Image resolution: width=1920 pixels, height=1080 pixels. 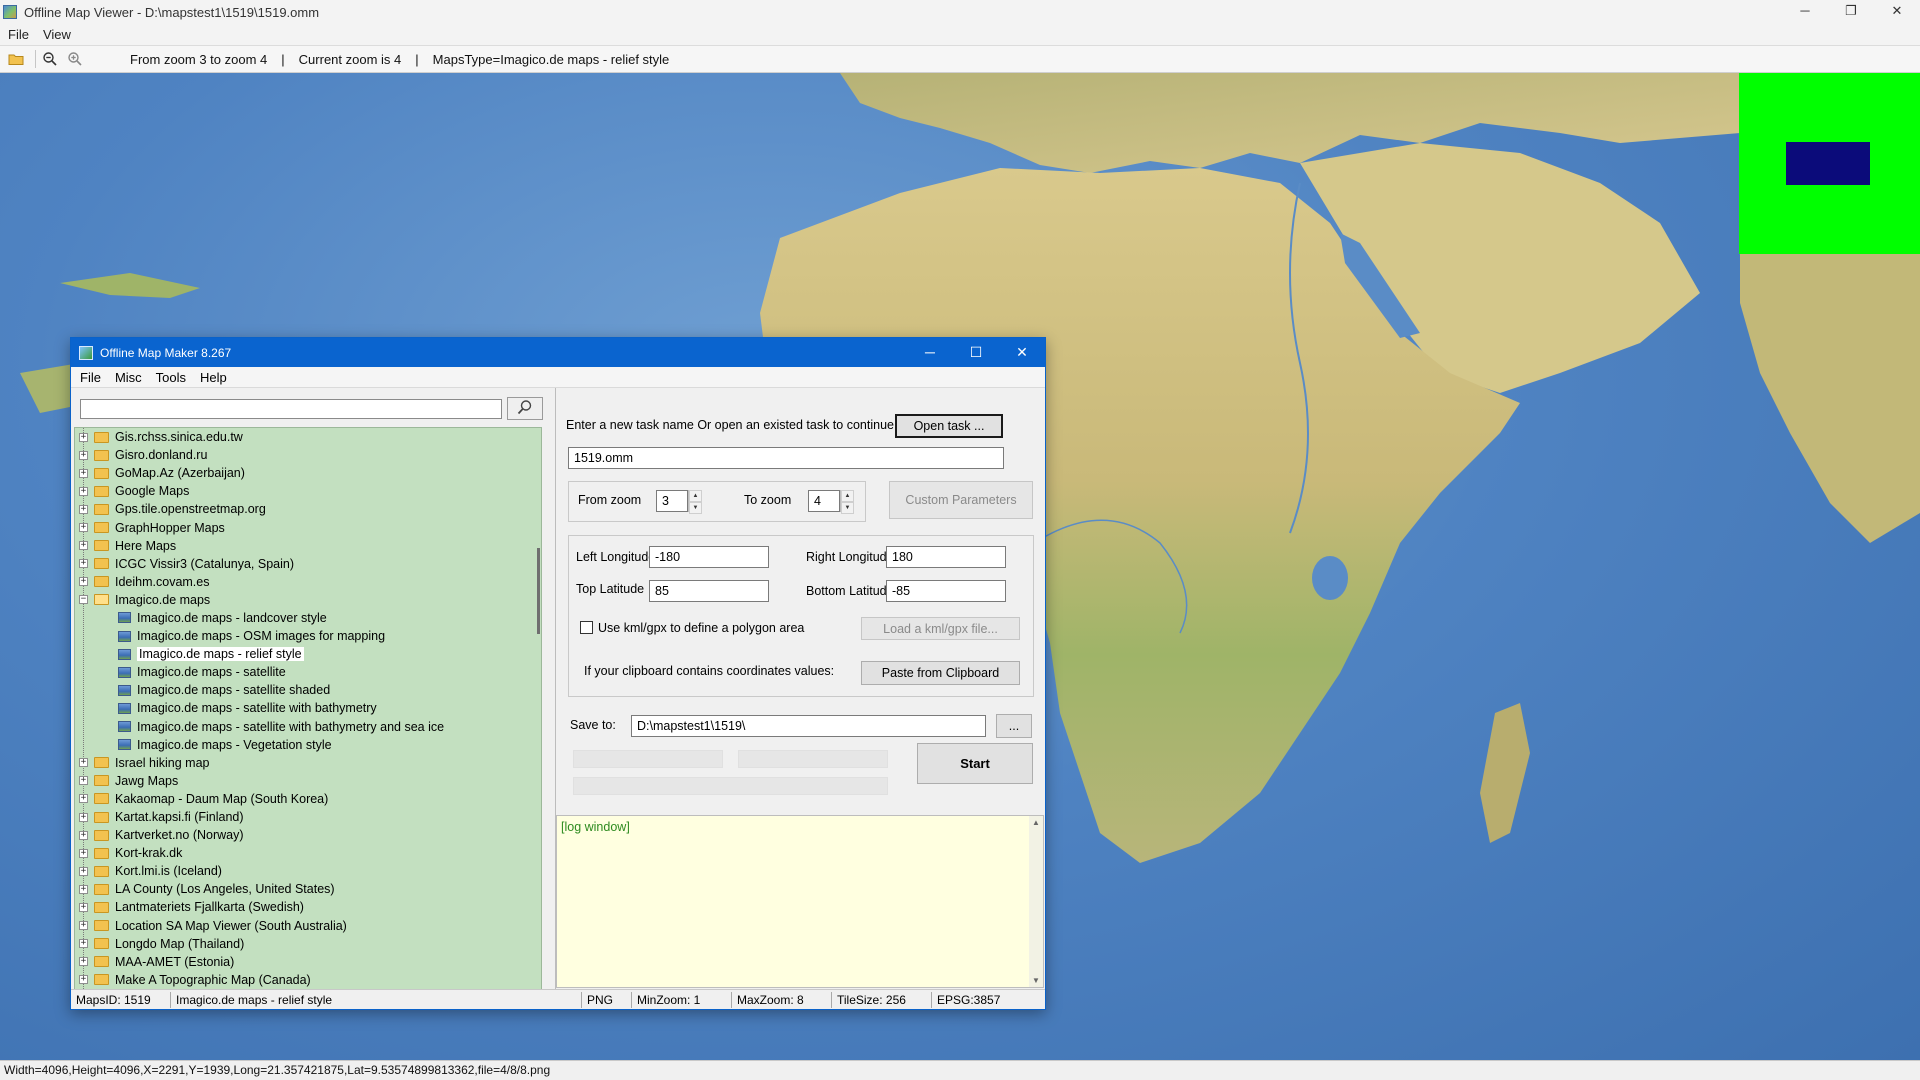 What do you see at coordinates (308, 672) in the screenshot?
I see `tree-map-item: Imagico.de maps - satellite` at bounding box center [308, 672].